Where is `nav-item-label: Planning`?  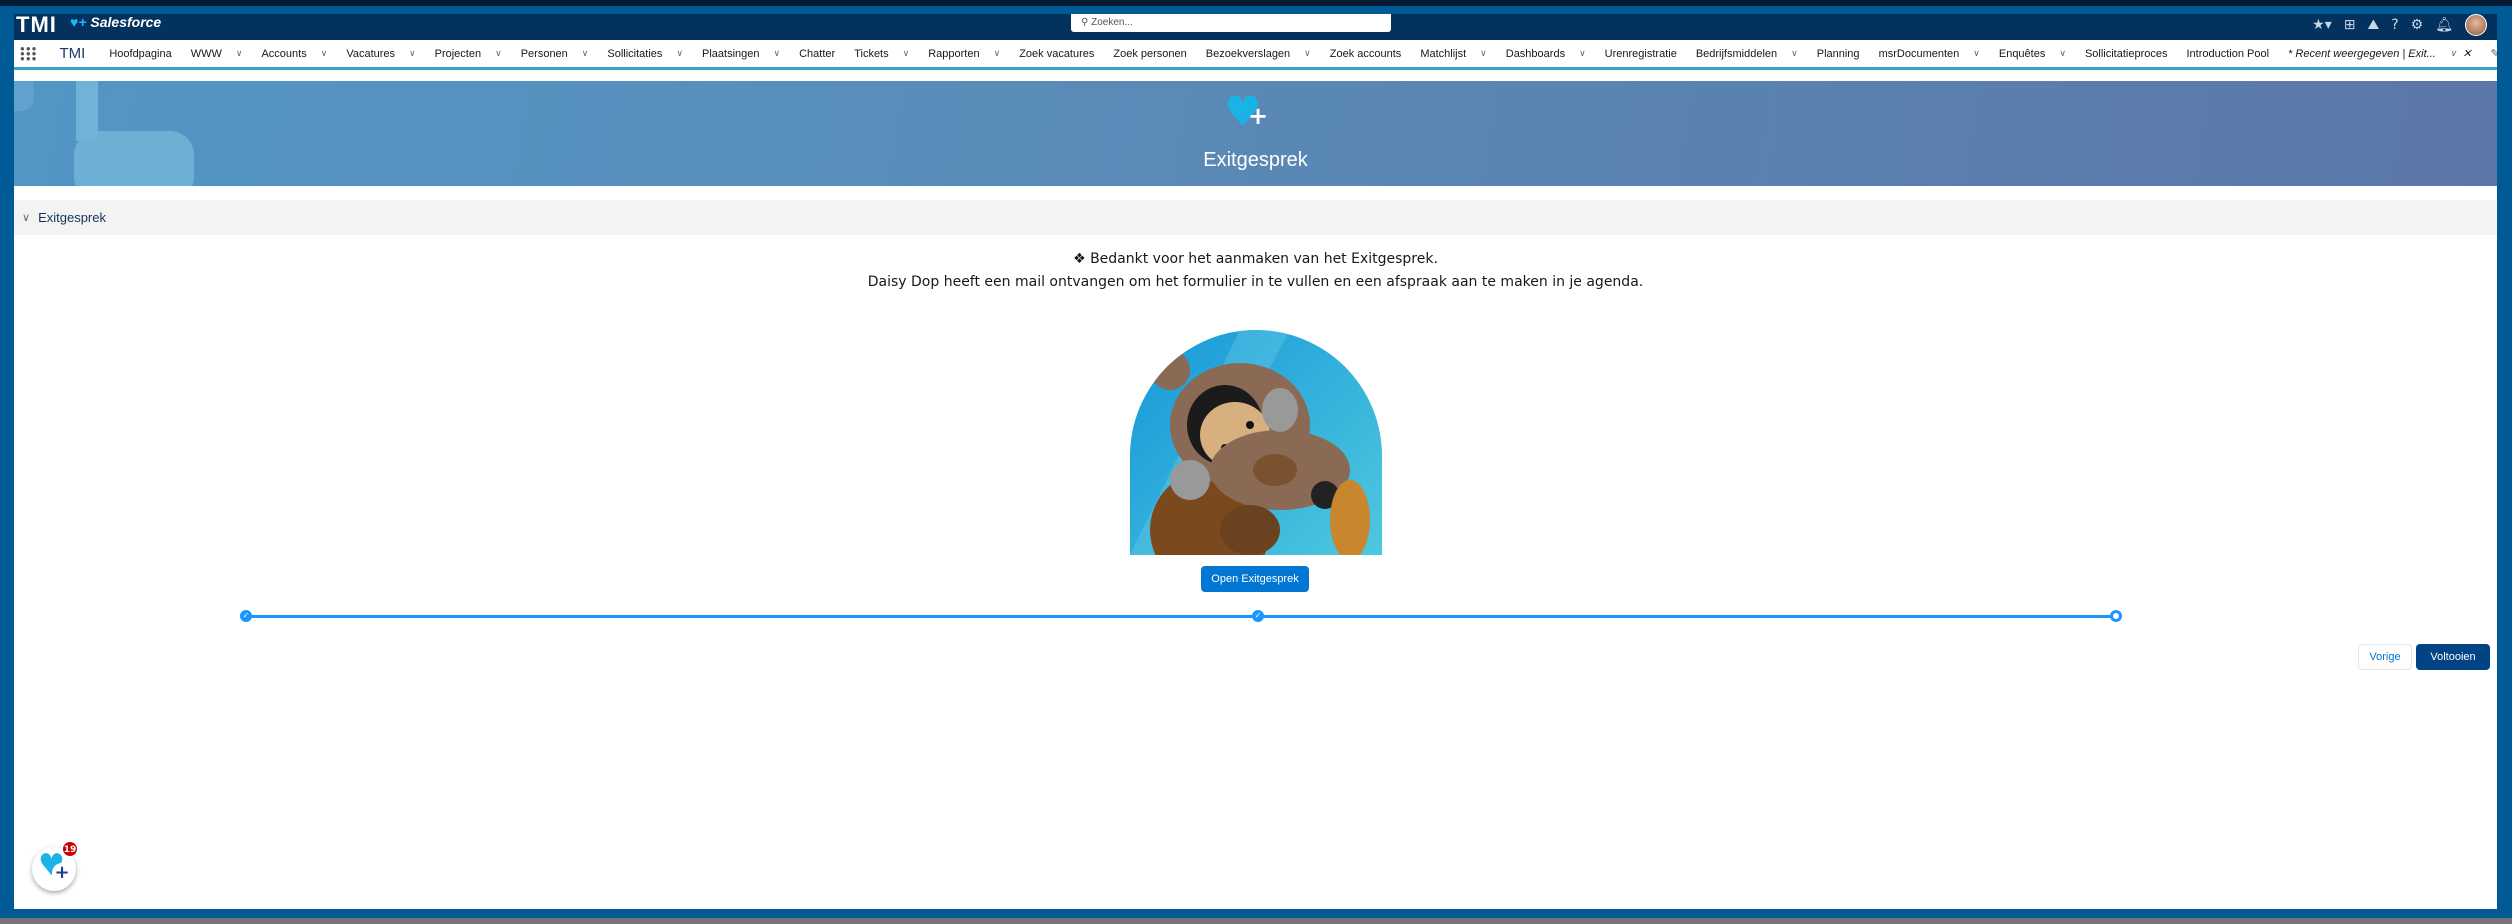 nav-item-label: Planning is located at coordinates (1838, 53).